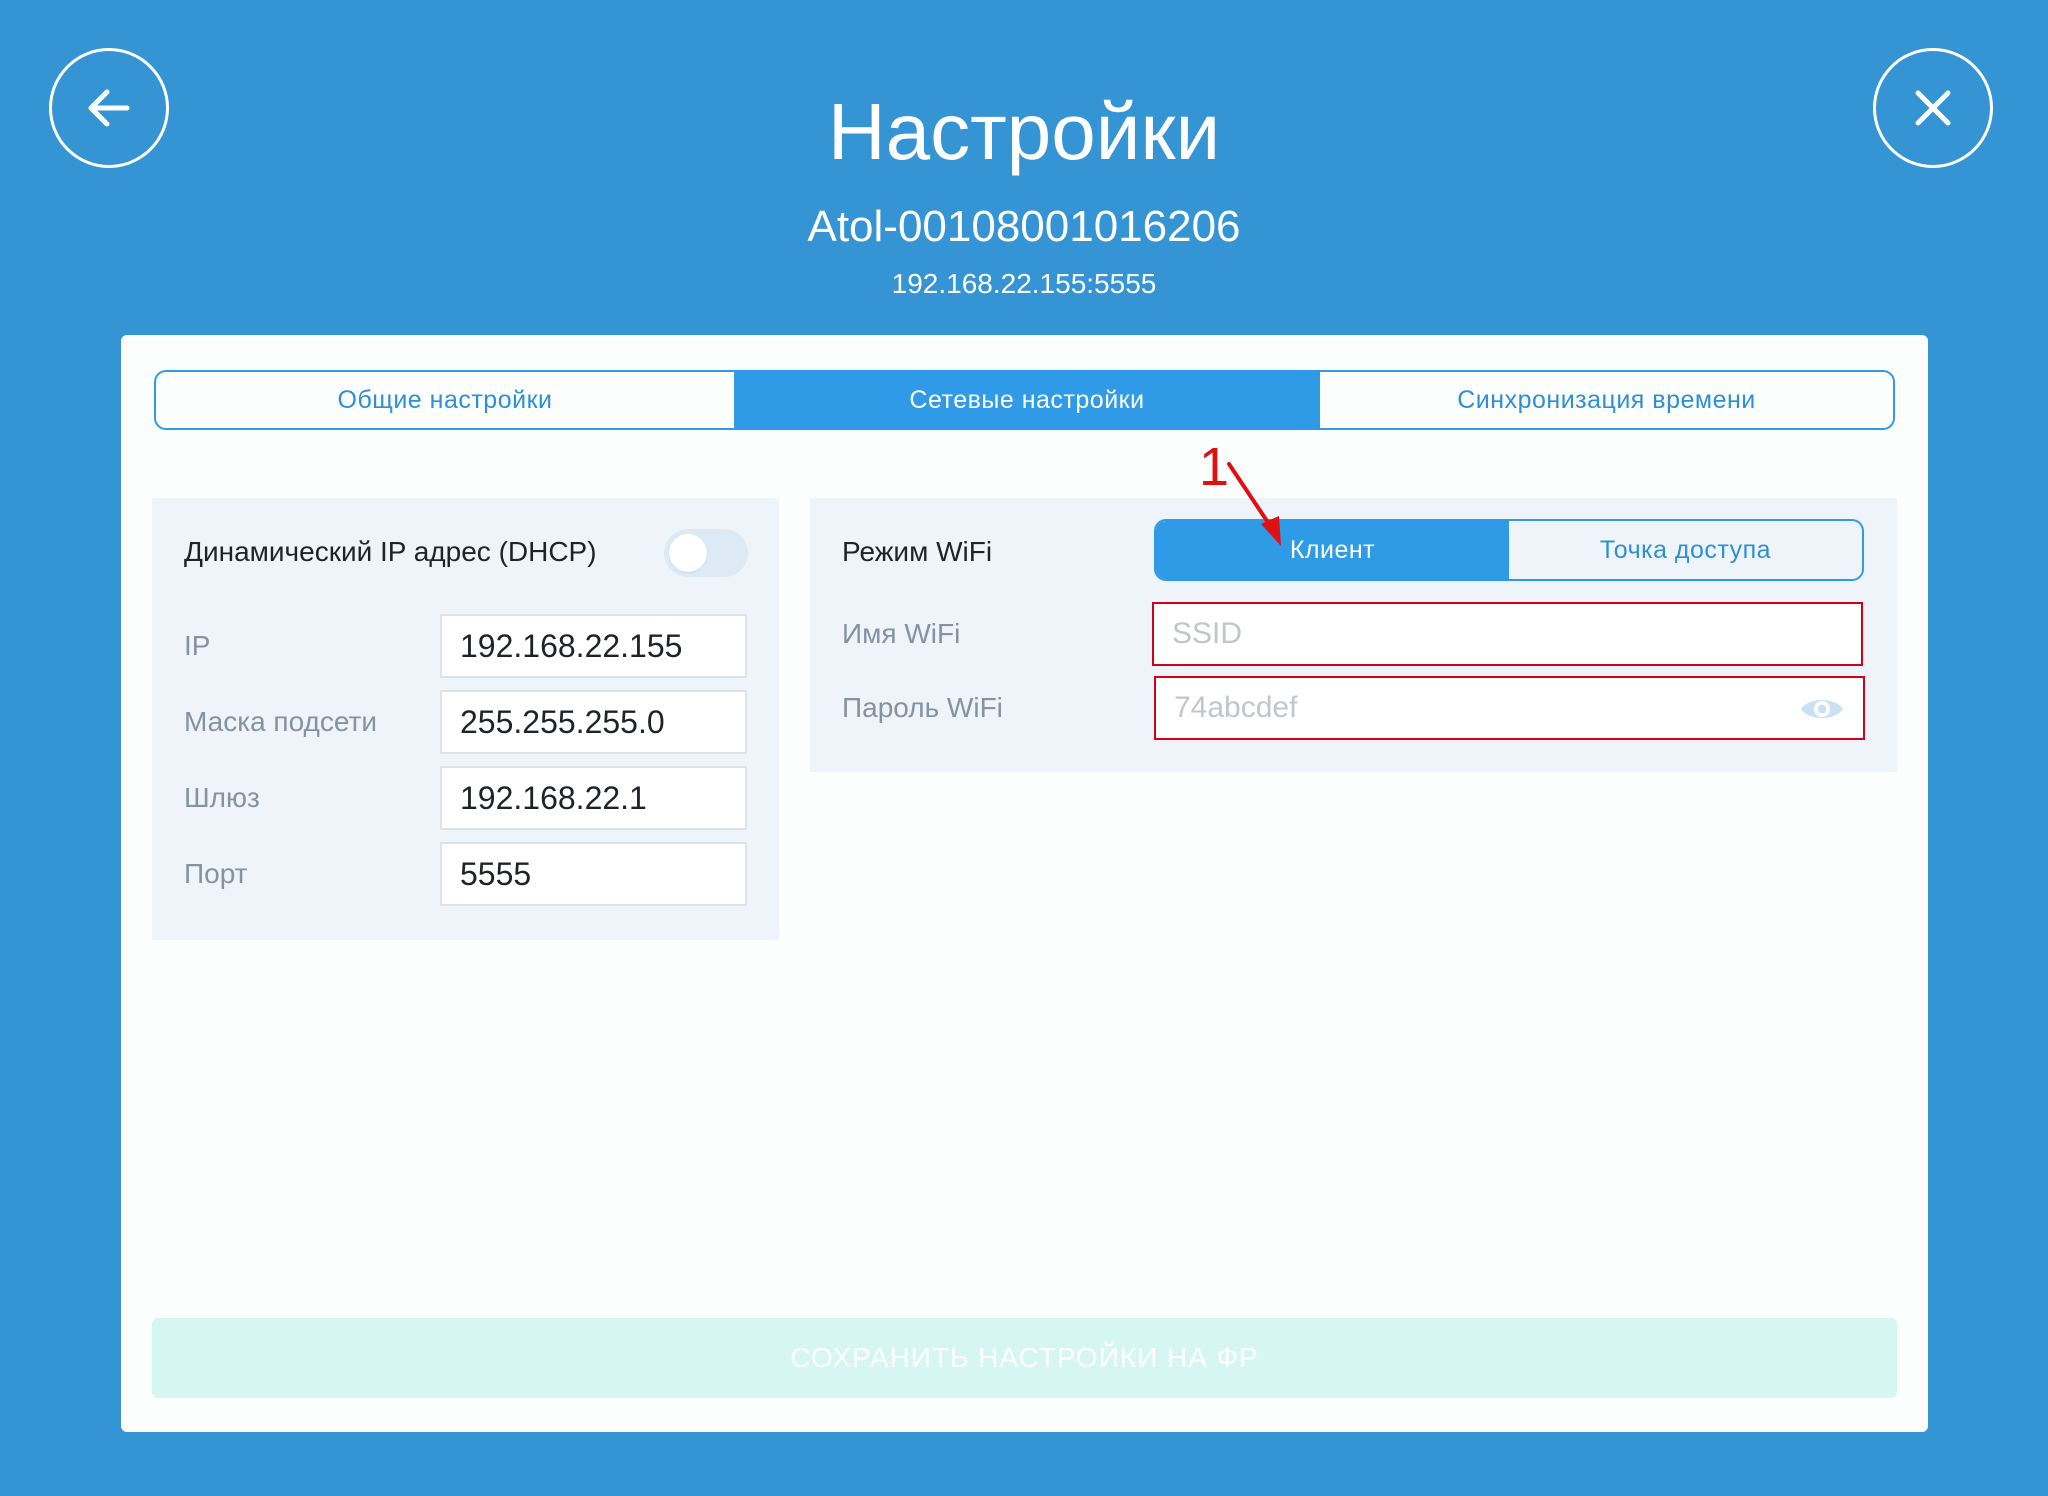 The image size is (2048, 1496). Describe the element at coordinates (1332, 550) in the screenshot. I see `wifi-mode-client: Клиент` at that location.